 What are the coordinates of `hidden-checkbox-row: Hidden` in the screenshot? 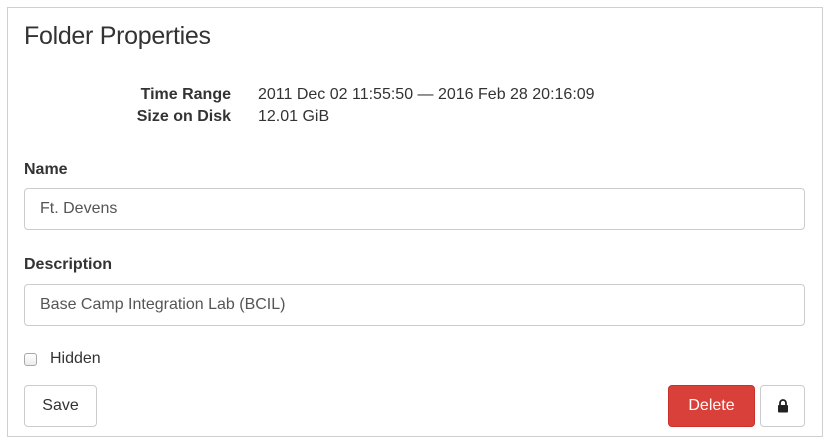 It's located at (62, 359).